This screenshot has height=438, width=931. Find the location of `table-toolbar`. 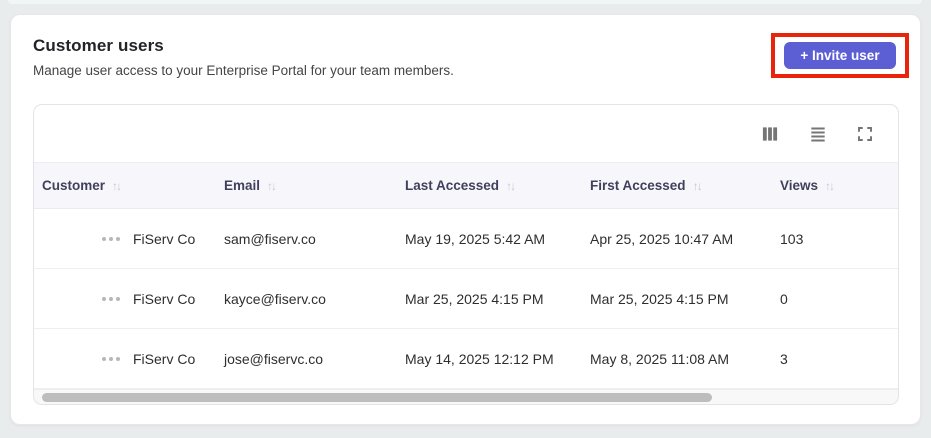

table-toolbar is located at coordinates (466, 133).